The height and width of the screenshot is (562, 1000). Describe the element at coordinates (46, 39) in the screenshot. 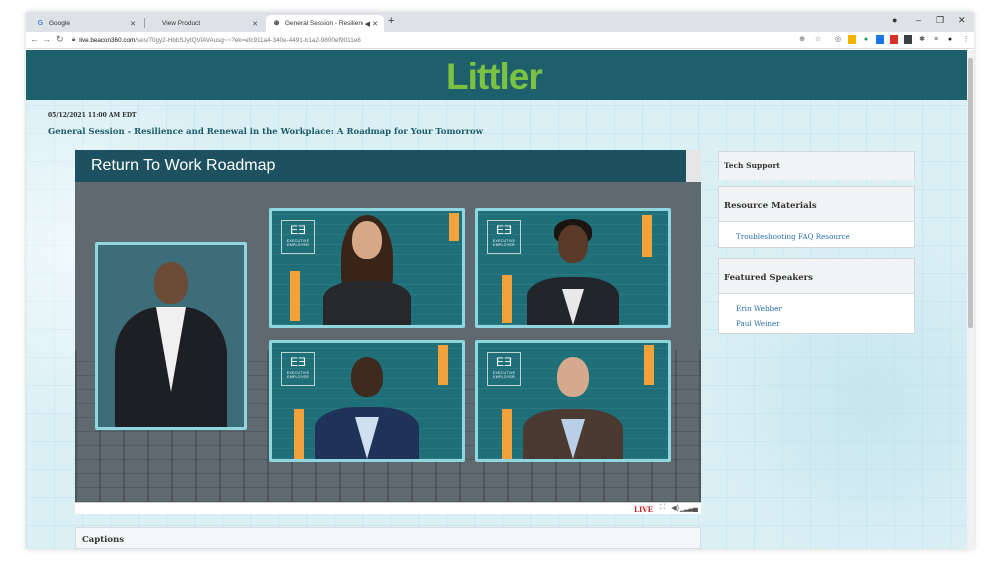

I see `forward-icon: →` at that location.